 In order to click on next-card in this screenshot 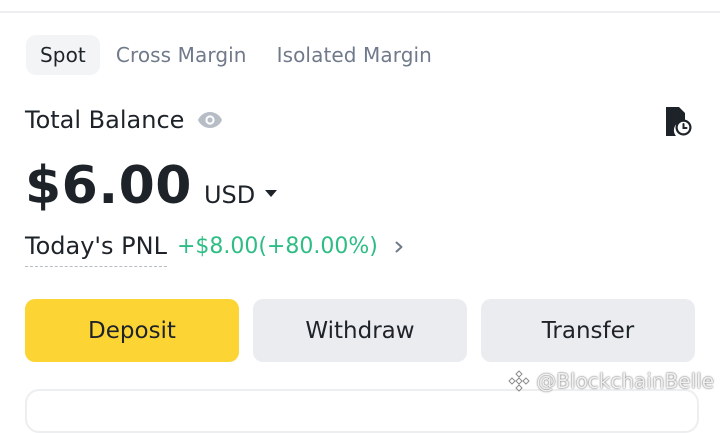, I will do `click(362, 411)`.